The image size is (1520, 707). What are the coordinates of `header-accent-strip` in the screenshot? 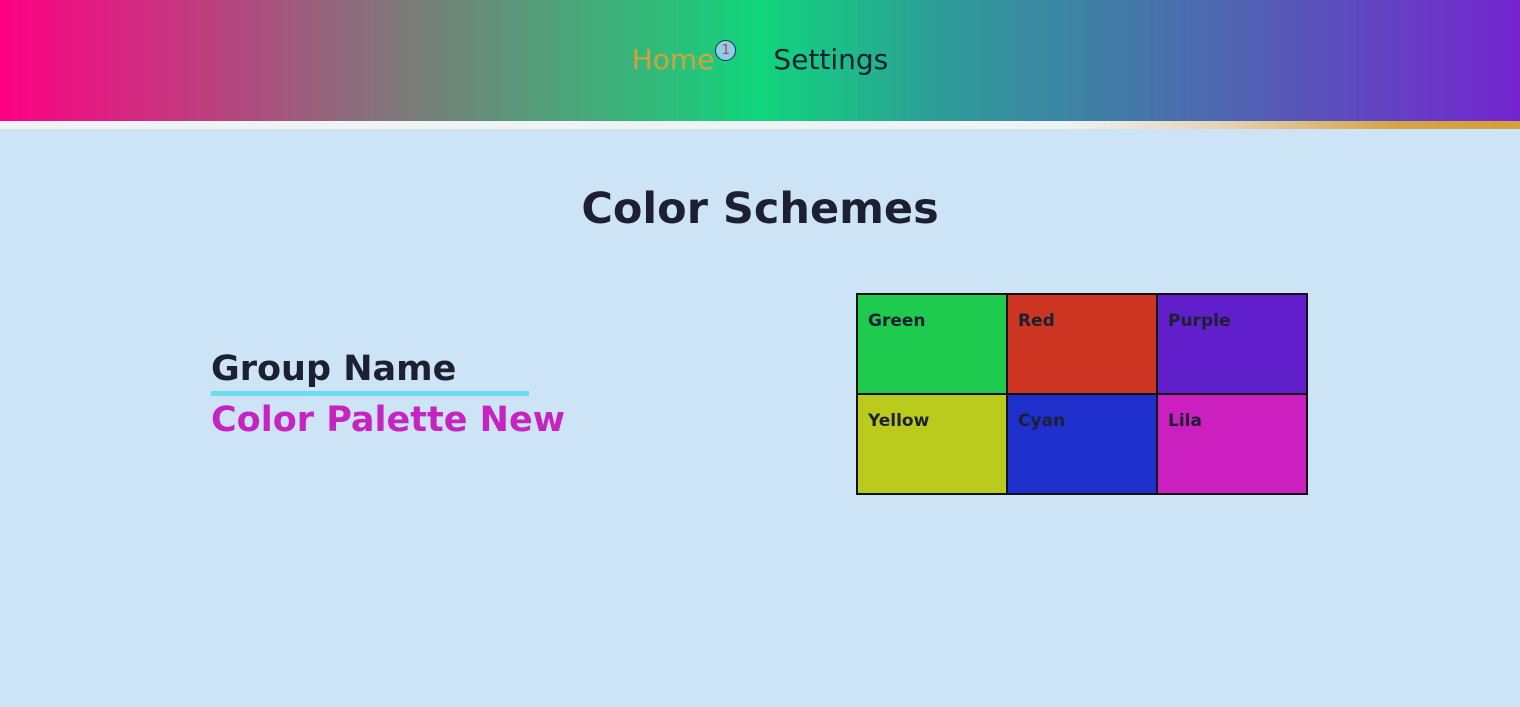 It's located at (760, 125).